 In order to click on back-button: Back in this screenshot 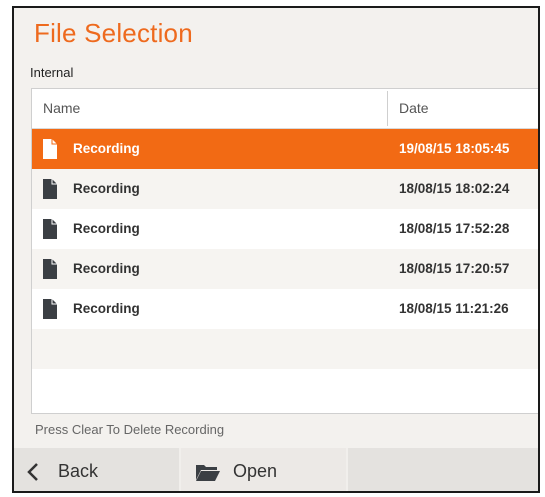, I will do `click(96, 469)`.